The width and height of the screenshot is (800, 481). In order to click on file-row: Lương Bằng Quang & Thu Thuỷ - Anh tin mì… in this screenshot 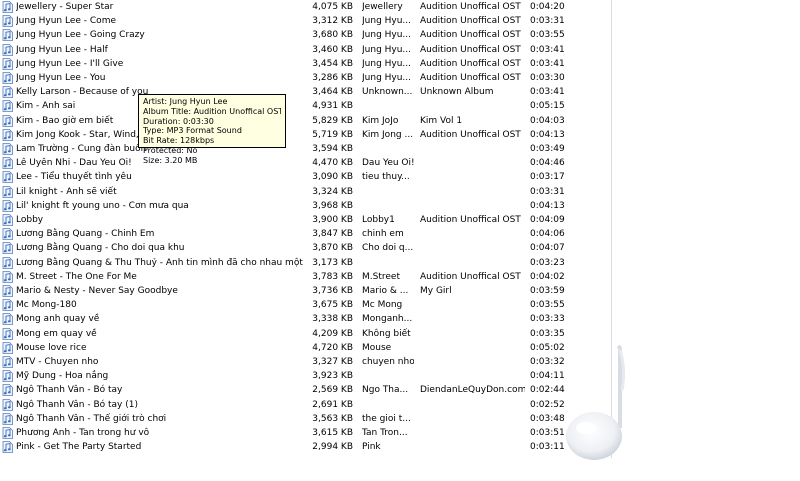, I will do `click(306, 263)`.